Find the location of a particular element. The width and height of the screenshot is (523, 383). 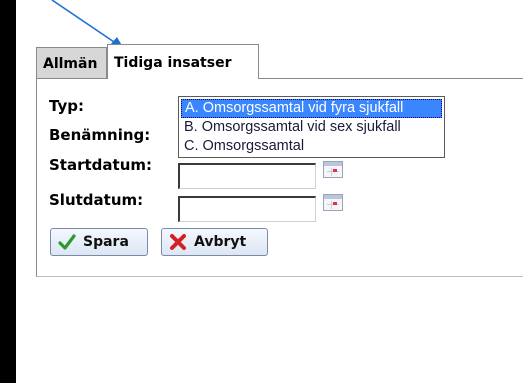

dropdown-option: C. Omsorgssamtal is located at coordinates (311, 146).